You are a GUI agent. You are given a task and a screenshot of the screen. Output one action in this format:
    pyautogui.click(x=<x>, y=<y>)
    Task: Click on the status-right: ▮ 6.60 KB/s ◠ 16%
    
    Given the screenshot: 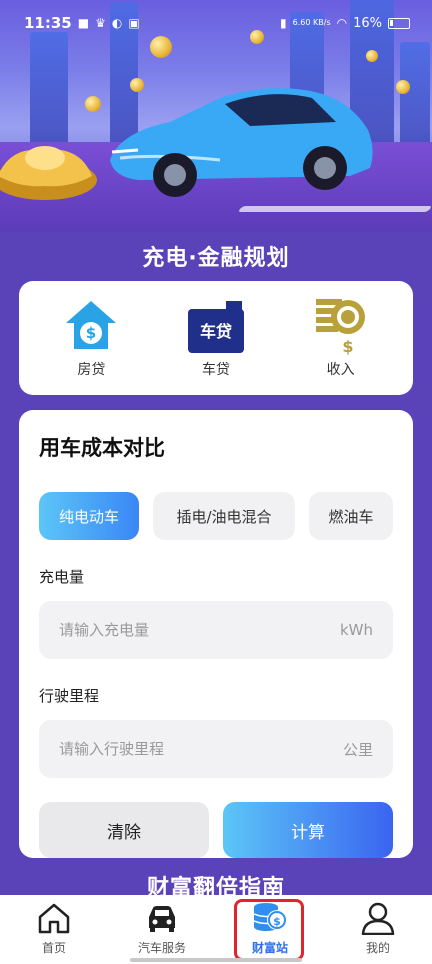 What is the action you would take?
    pyautogui.click(x=345, y=23)
    